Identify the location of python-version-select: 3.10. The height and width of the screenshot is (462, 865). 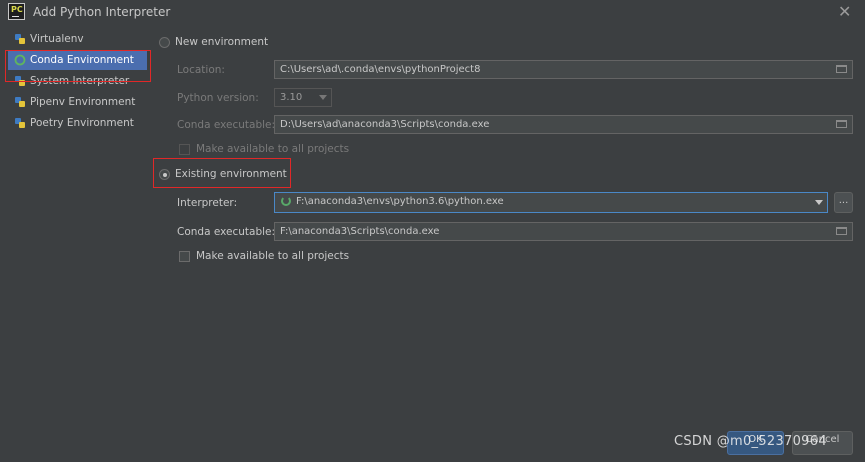
(303, 97).